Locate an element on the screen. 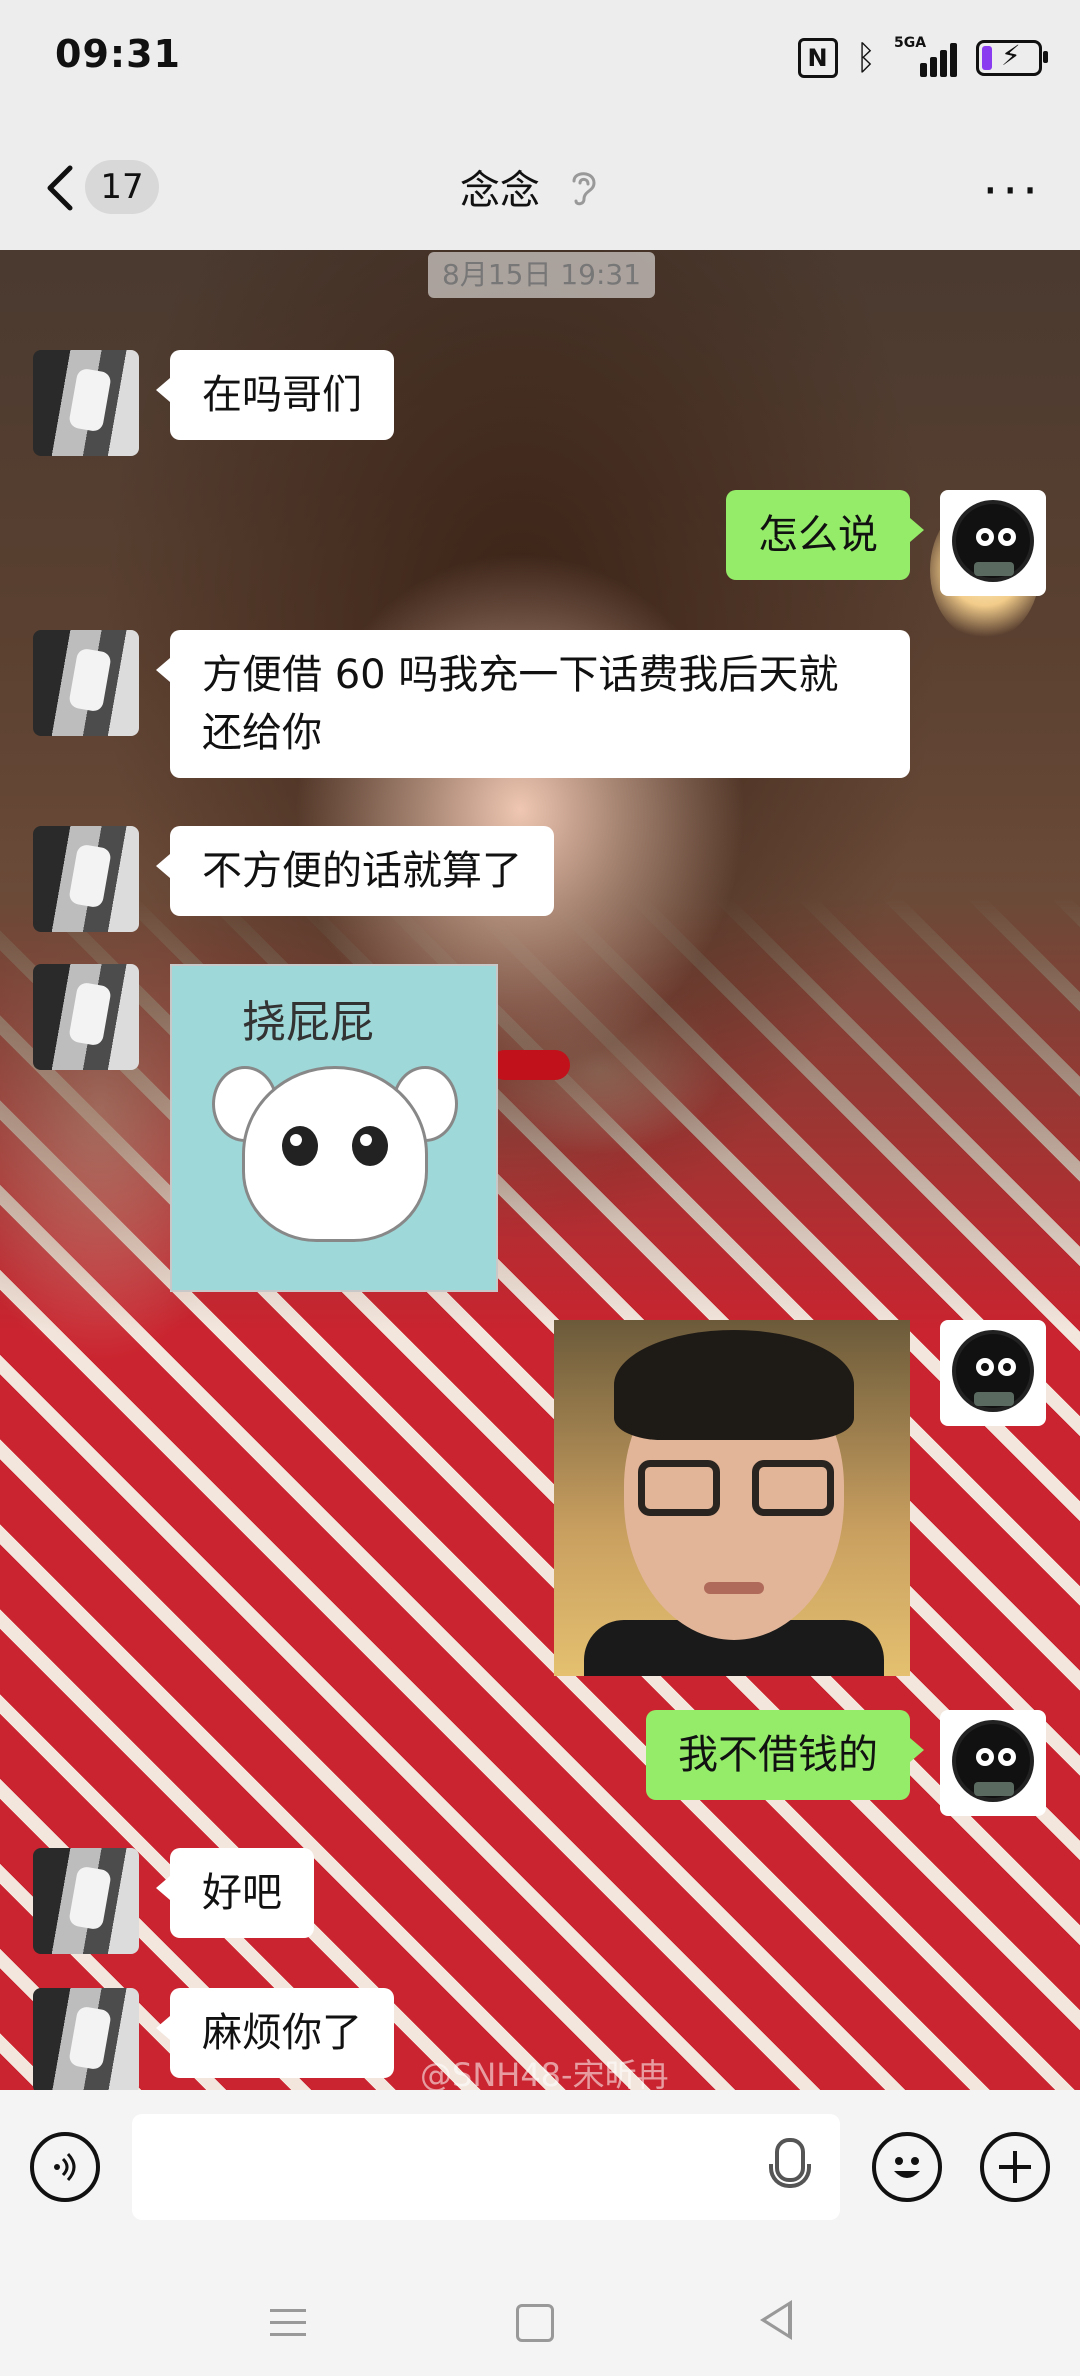  microphone-icon is located at coordinates (790, 2163).